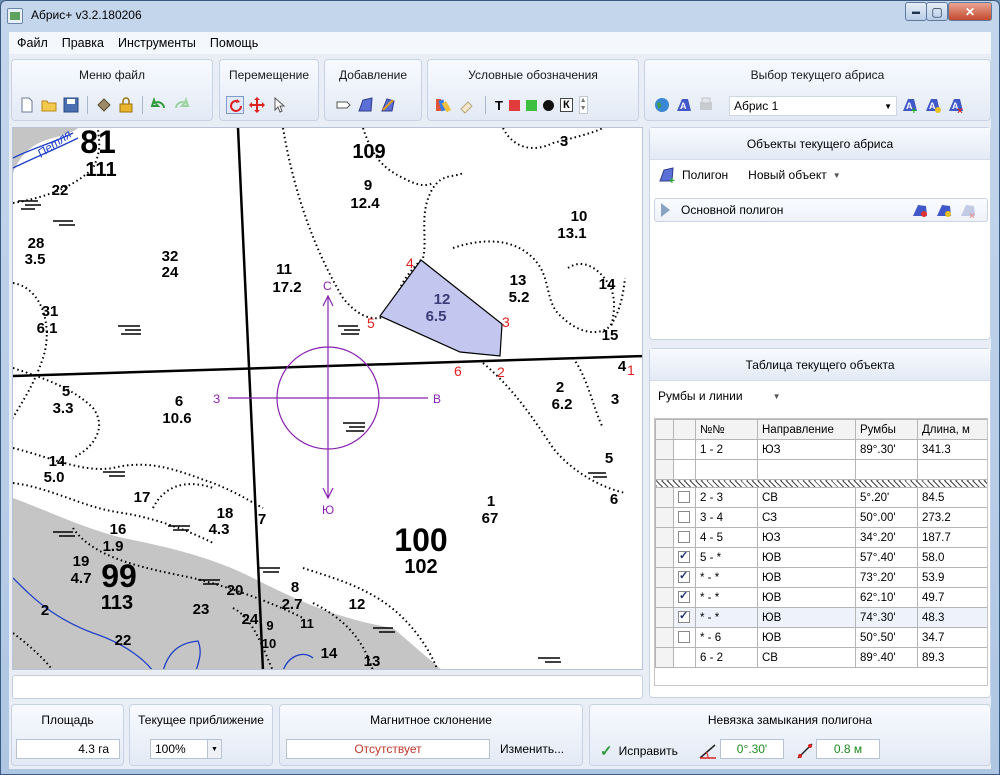 The height and width of the screenshot is (775, 1000). What do you see at coordinates (366, 105) in the screenshot?
I see `add-polygon-icon` at bounding box center [366, 105].